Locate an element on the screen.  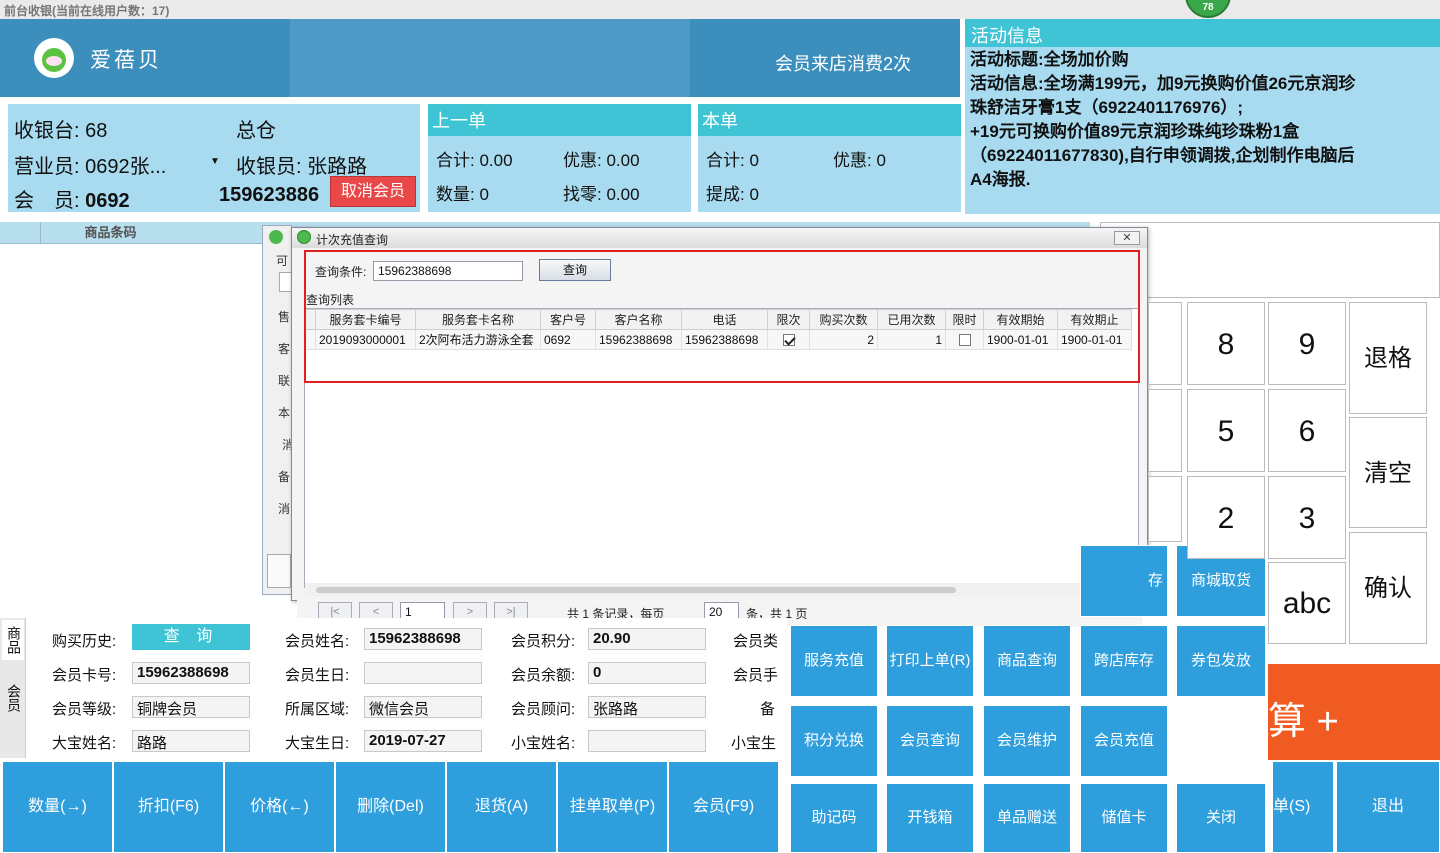
level-field: 铜牌会员 is located at coordinates (191, 707).